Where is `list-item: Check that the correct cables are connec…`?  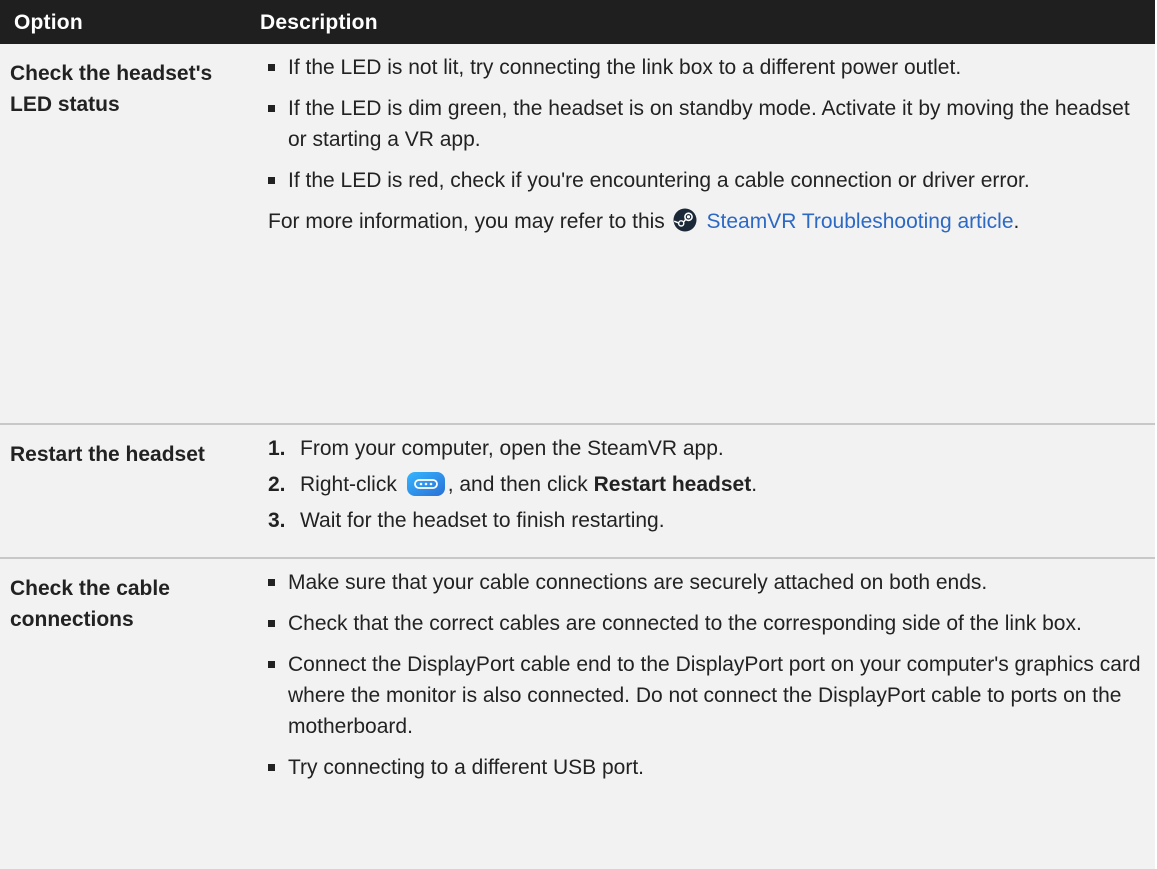
list-item: Check that the correct cables are connec… is located at coordinates (709, 623).